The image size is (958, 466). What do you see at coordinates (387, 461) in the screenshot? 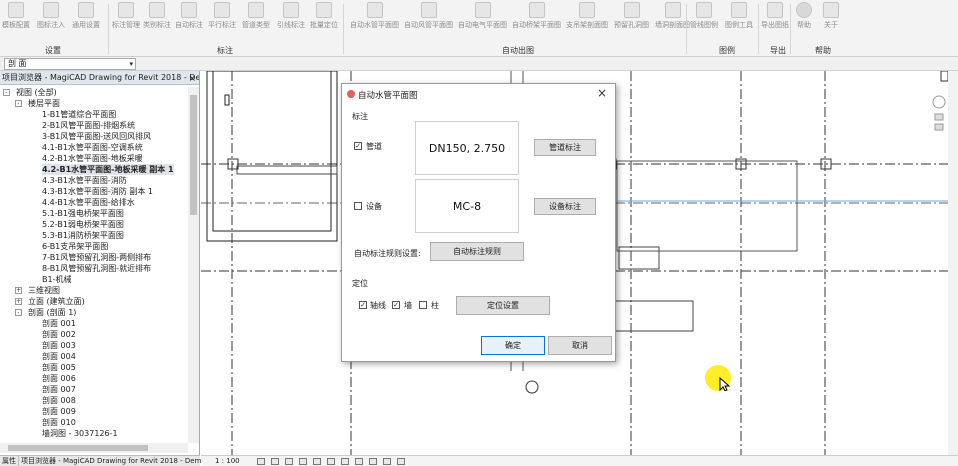
I see `worksharing-icon` at bounding box center [387, 461].